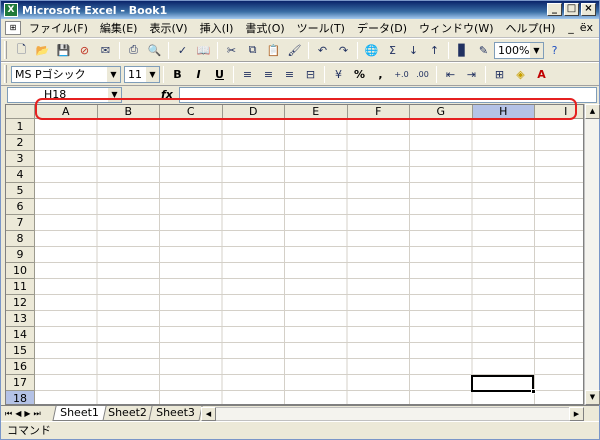 Image resolution: width=600 pixels, height=440 pixels. Describe the element at coordinates (37, 414) in the screenshot. I see `last-sheet-icon: ⏭` at that location.